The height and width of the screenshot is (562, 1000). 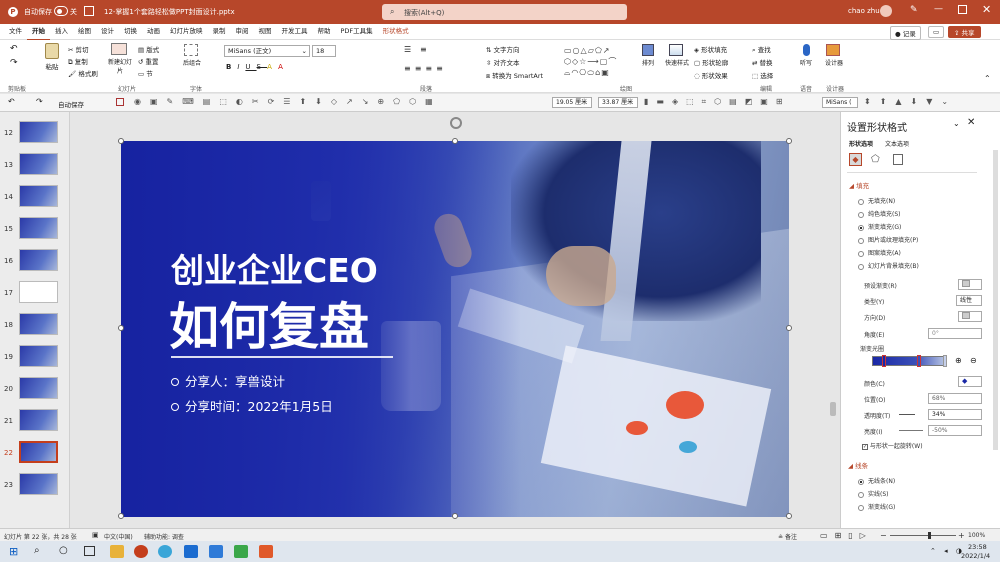 What do you see at coordinates (503, 62) in the screenshot?
I see `align-text-button: ⇳ 对齐文本` at bounding box center [503, 62].